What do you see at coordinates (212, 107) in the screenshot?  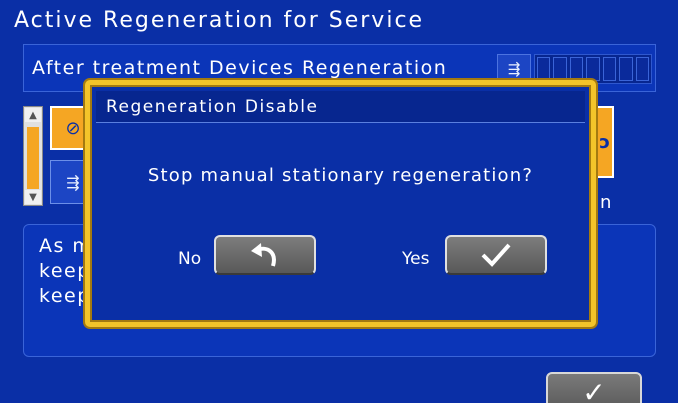 I see `dialog-title: Regeneration Disable` at bounding box center [212, 107].